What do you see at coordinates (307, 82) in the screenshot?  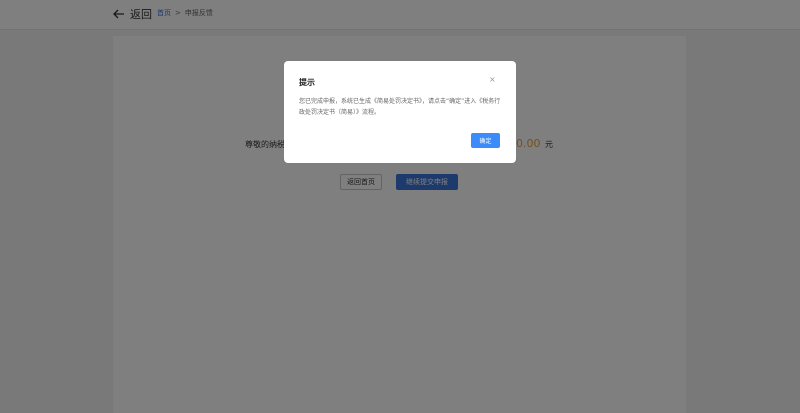 I see `dialog-title: 提示` at bounding box center [307, 82].